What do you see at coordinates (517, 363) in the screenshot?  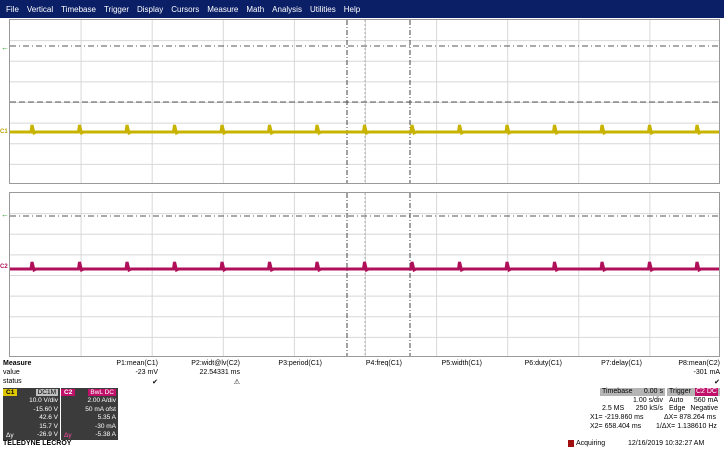 I see `p6-name: P6:duty(C1)` at bounding box center [517, 363].